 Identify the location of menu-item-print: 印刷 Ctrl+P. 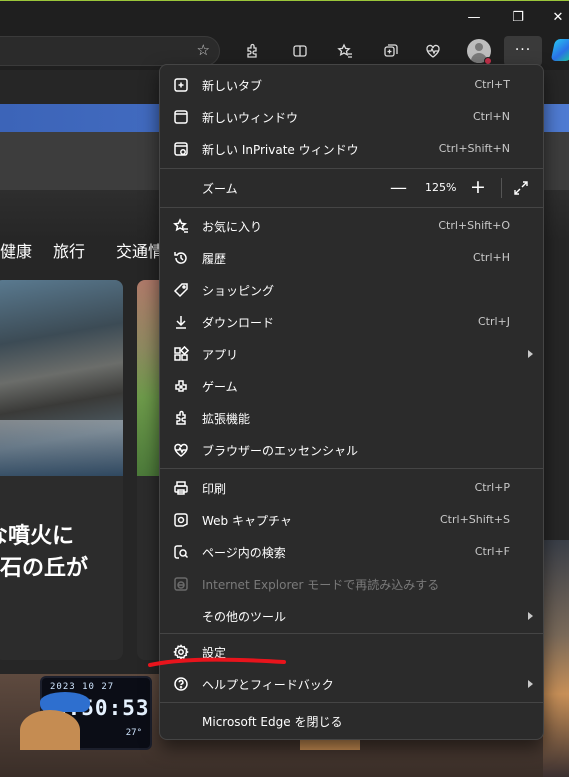
(352, 488).